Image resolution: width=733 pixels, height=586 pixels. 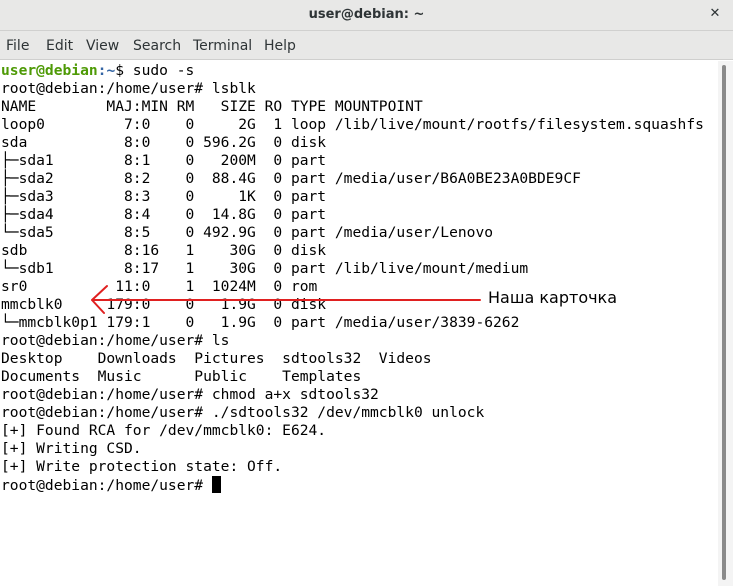 What do you see at coordinates (142, 466) in the screenshot?
I see `terminal-line: [+] Write protection state: Off.` at bounding box center [142, 466].